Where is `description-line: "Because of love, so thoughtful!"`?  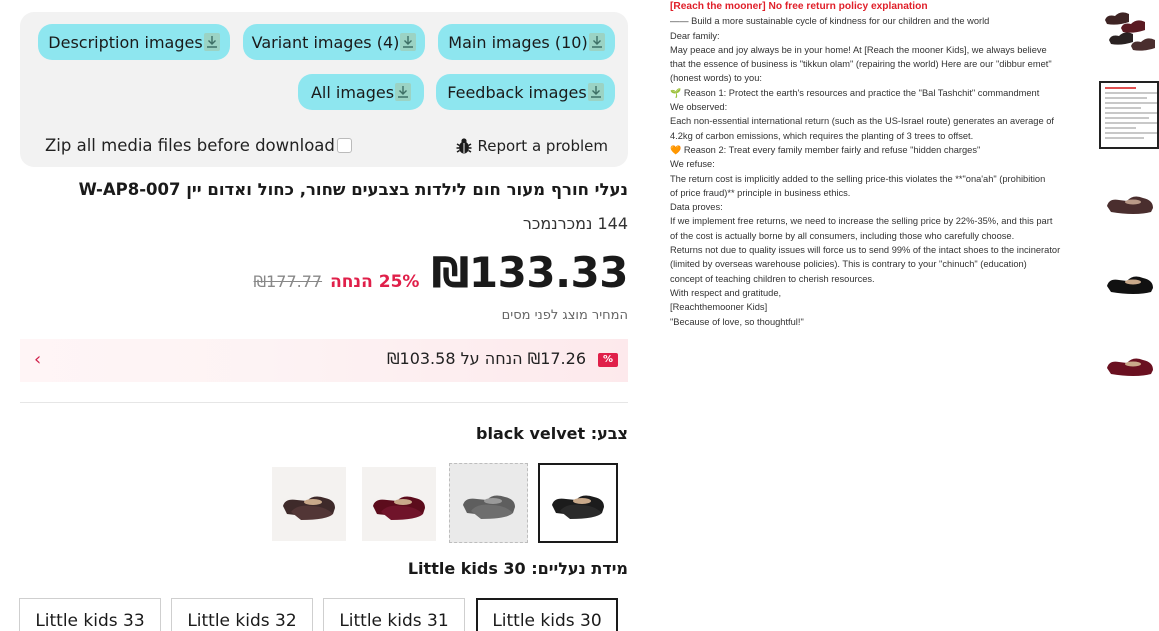
description-line: "Because of love, so thoughtful!" is located at coordinates (737, 321).